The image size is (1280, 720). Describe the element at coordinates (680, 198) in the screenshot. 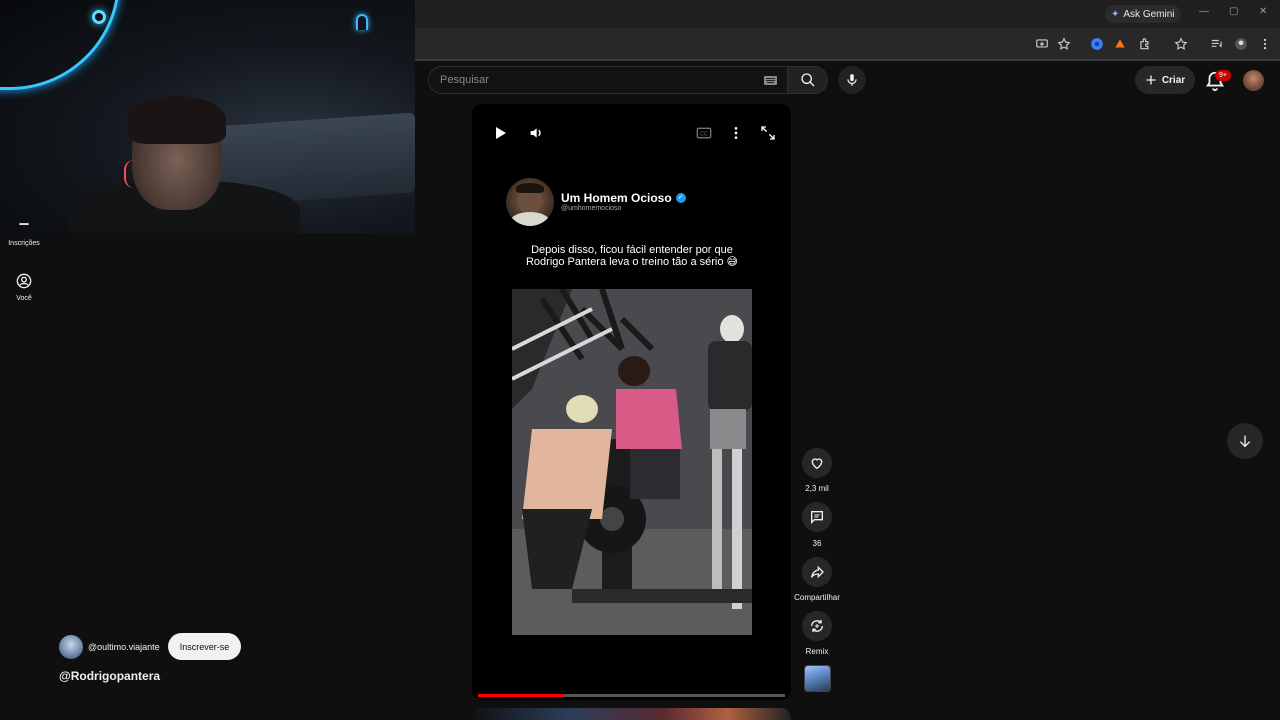

I see `verified-badge-icon: ✓` at that location.